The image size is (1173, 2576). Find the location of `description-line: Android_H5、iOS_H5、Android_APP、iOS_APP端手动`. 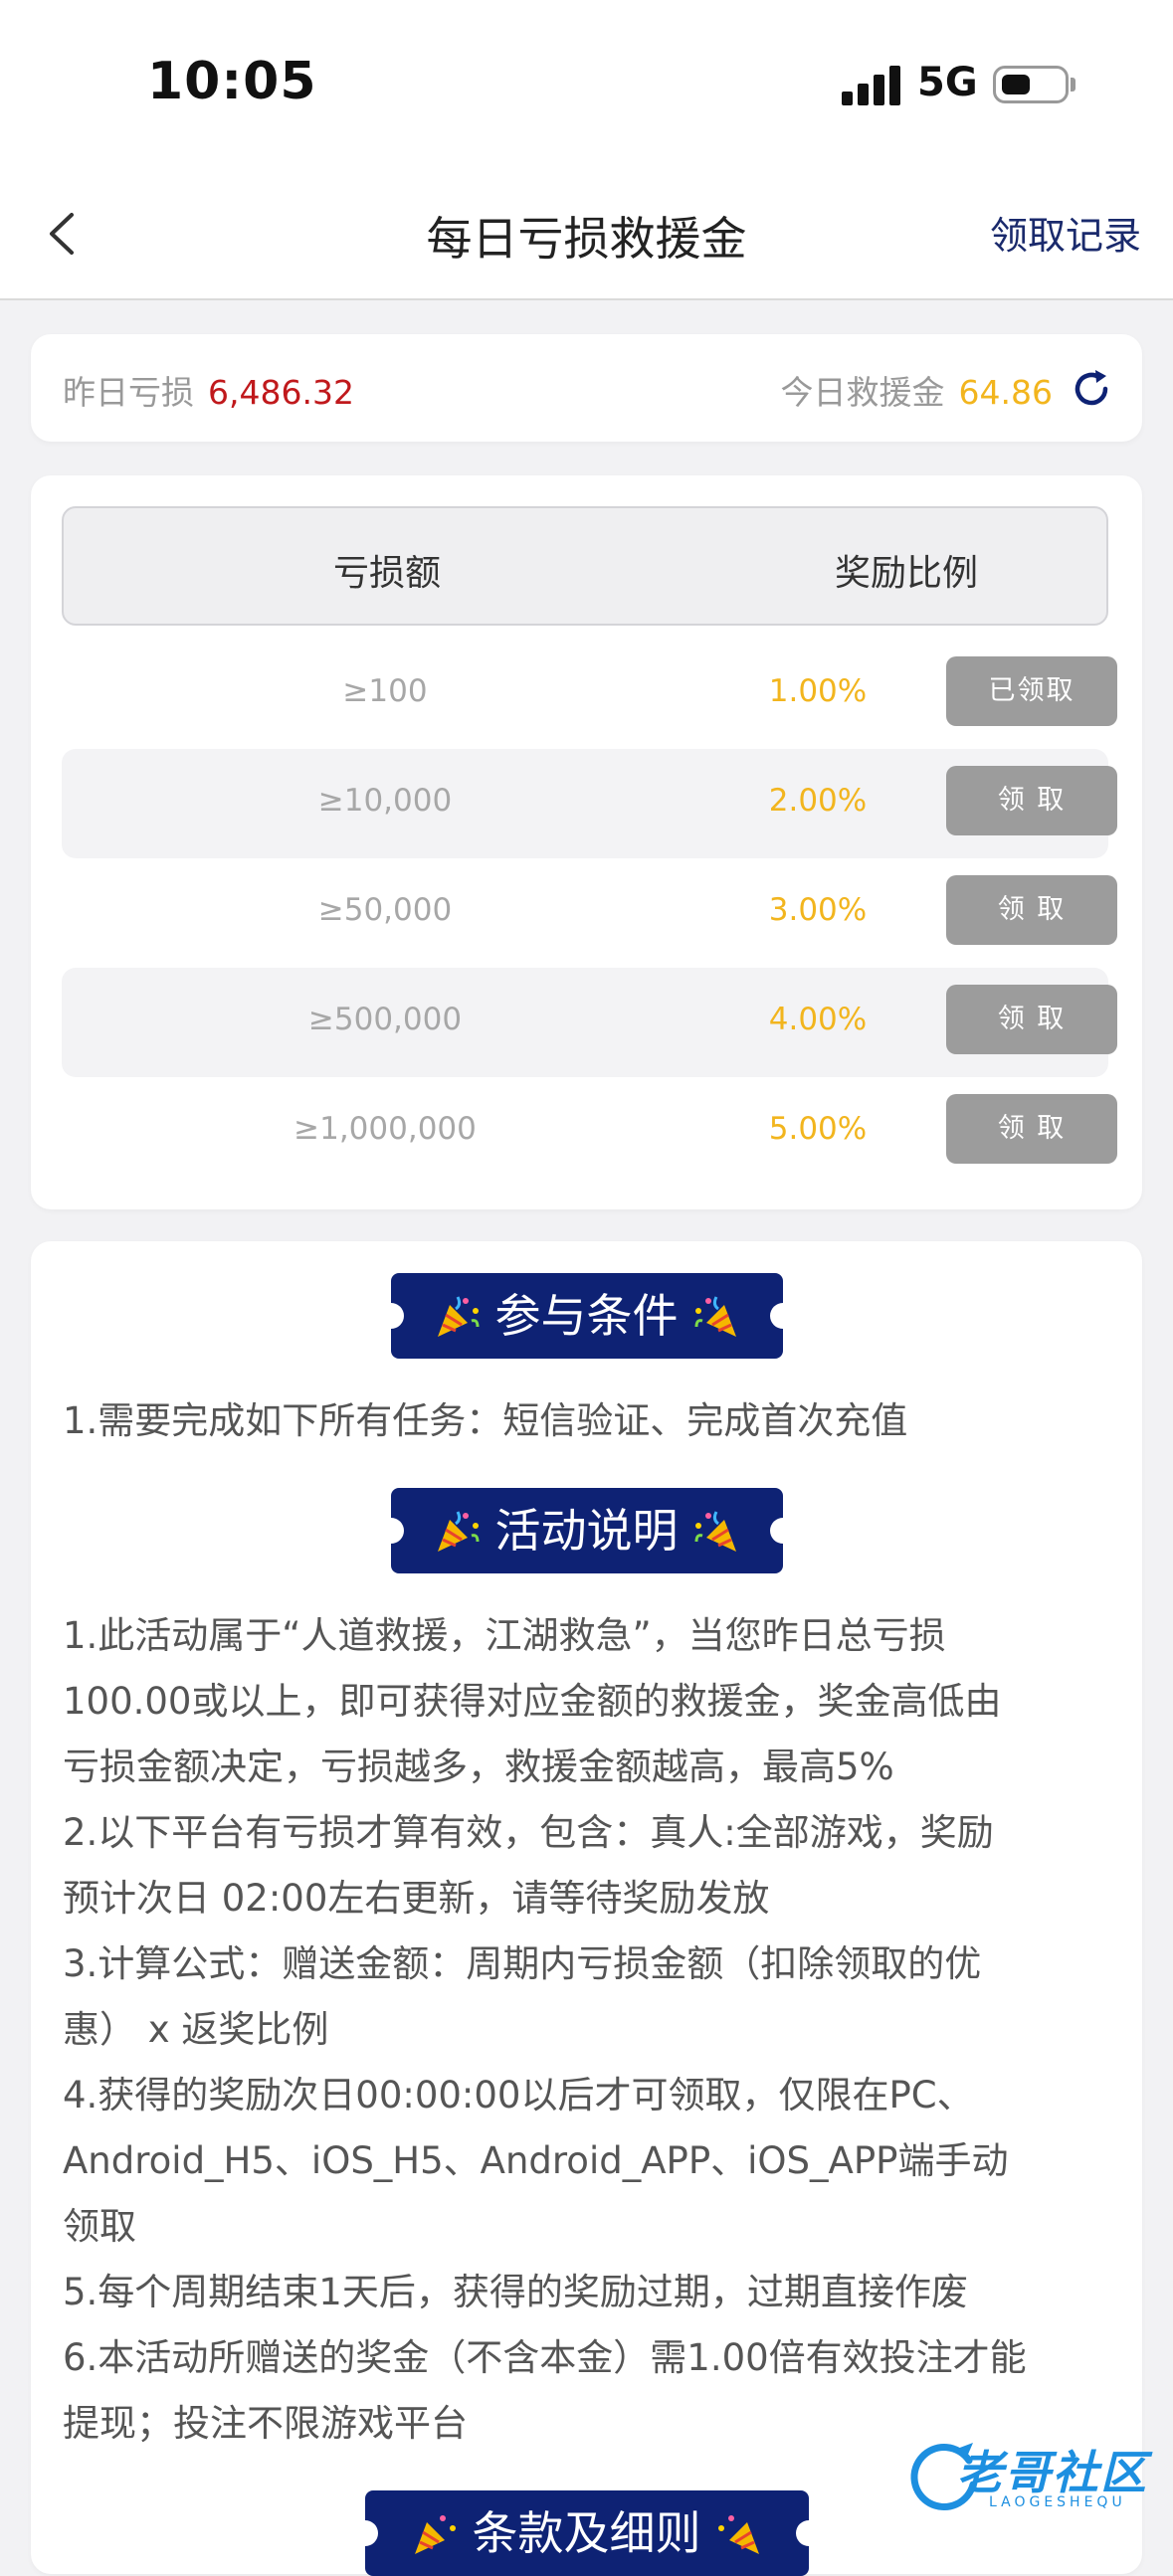

description-line: Android_H5、iOS_H5、Android_APP、iOS_APP端手动 is located at coordinates (536, 2160).